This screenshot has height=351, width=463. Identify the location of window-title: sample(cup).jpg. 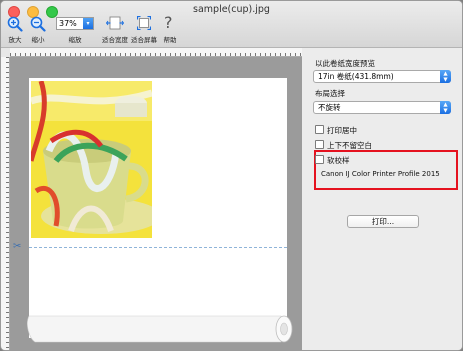
(231, 9).